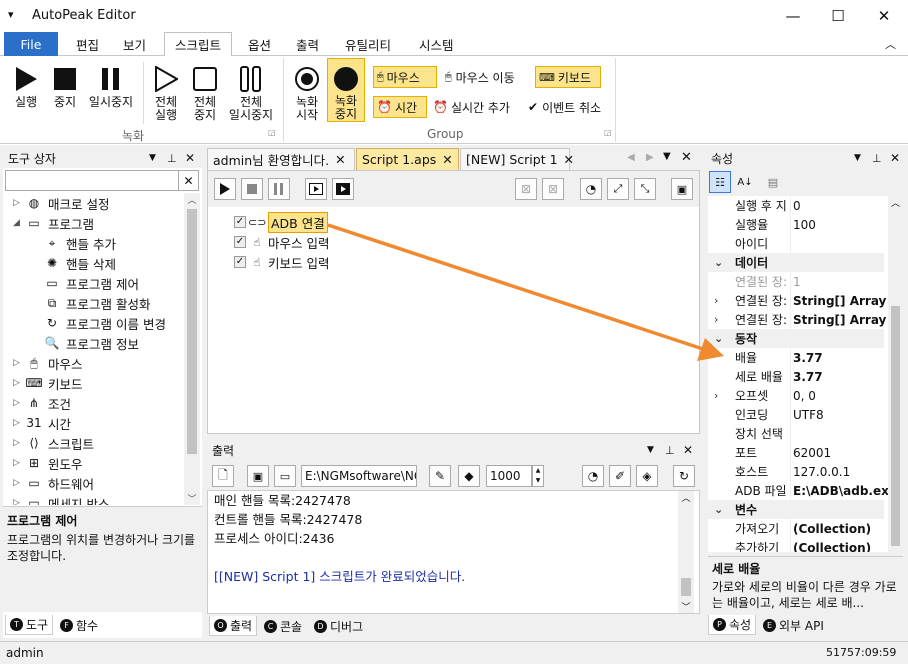  What do you see at coordinates (91, 343) in the screenshot?
I see `toolbox-item: 🔍 프로그램 정보` at bounding box center [91, 343].